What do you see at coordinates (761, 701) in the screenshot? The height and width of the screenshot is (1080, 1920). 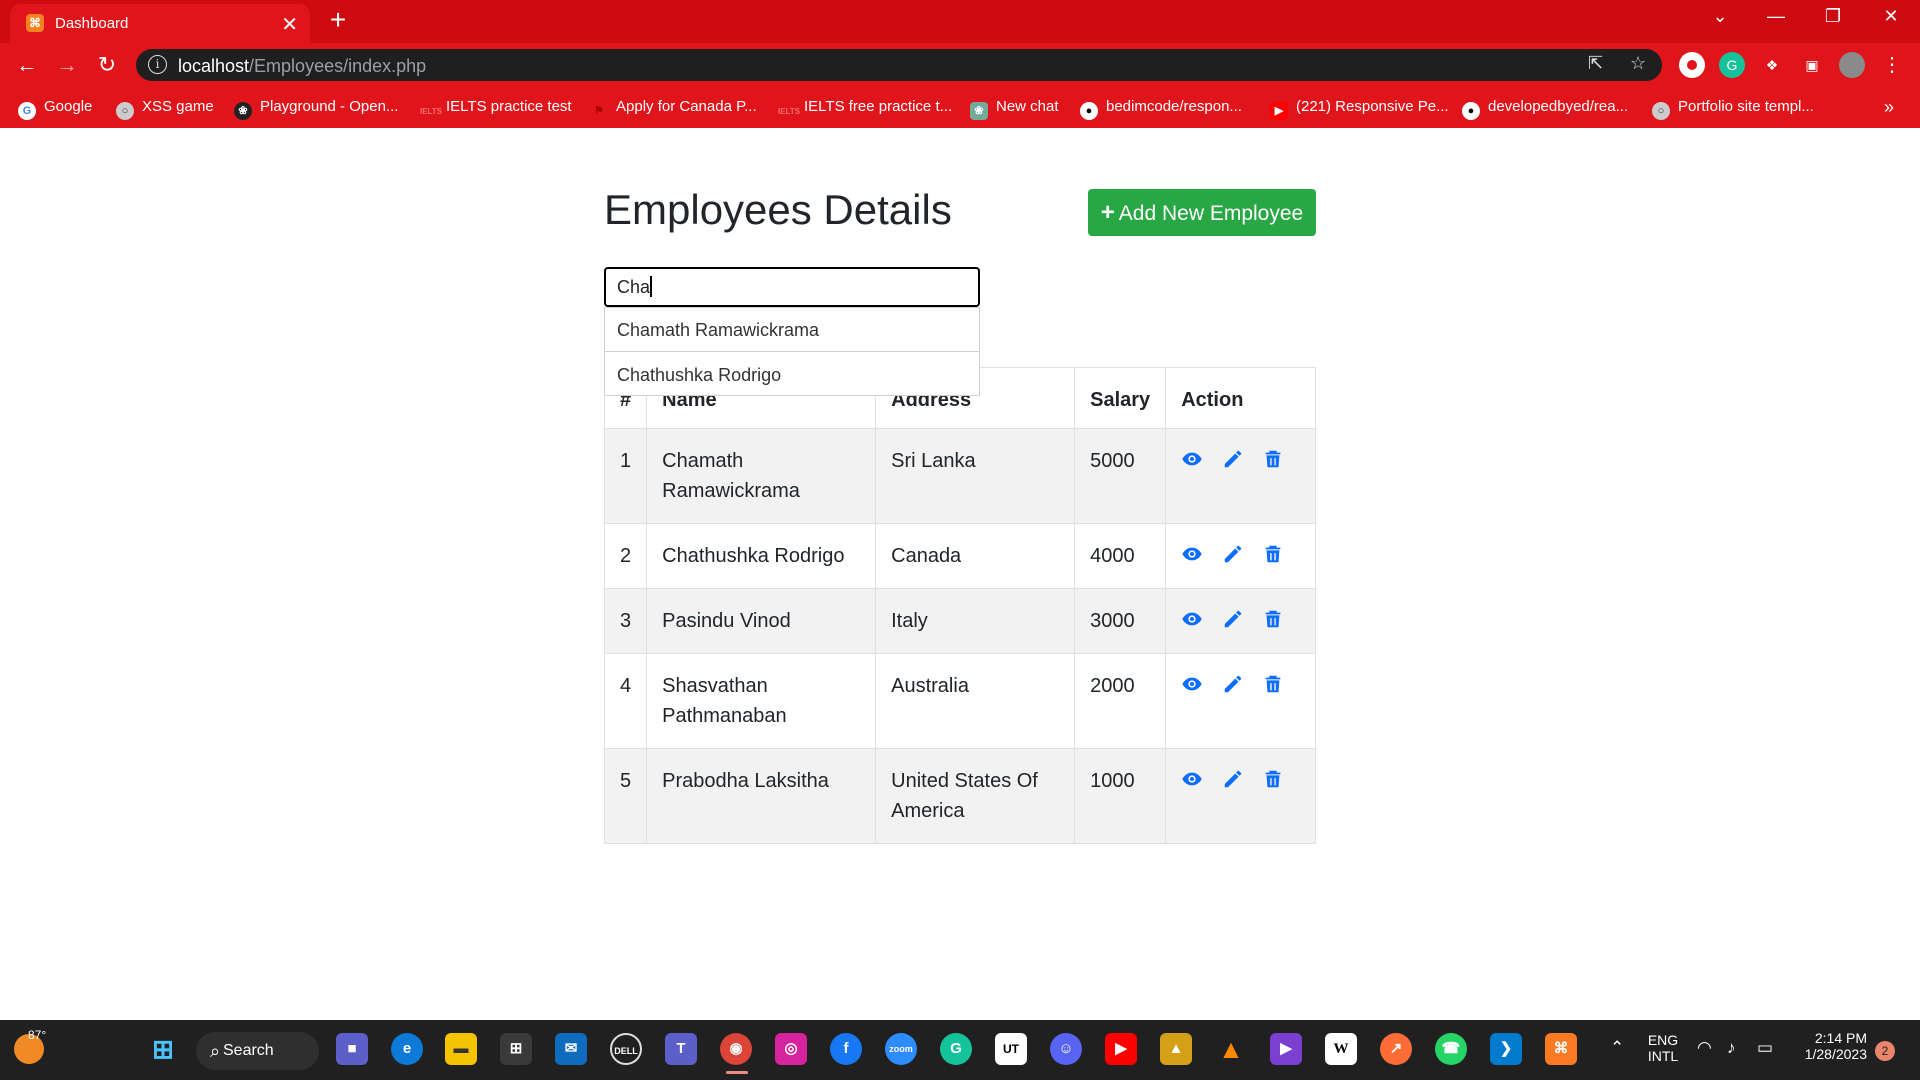 I see `employee-name: Shasvathan Pathmanaban` at bounding box center [761, 701].